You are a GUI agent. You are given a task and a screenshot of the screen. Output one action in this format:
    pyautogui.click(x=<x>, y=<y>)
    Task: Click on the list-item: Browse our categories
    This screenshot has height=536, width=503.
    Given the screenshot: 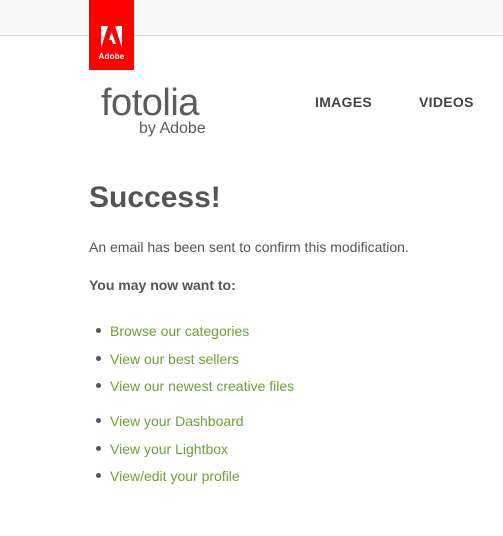 What is the action you would take?
    pyautogui.click(x=289, y=331)
    